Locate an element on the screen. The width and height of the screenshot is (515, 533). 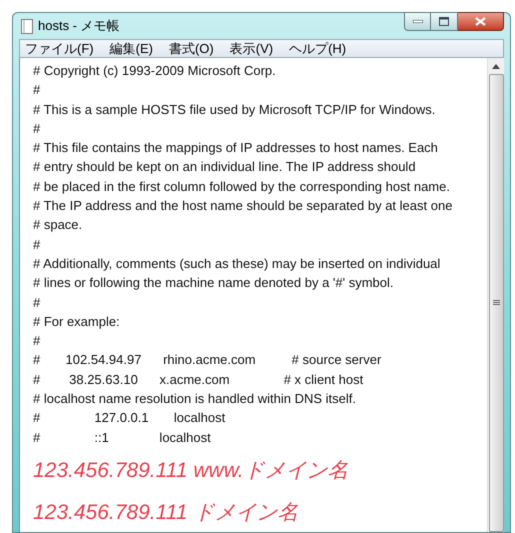
grip-icon is located at coordinates (496, 303).